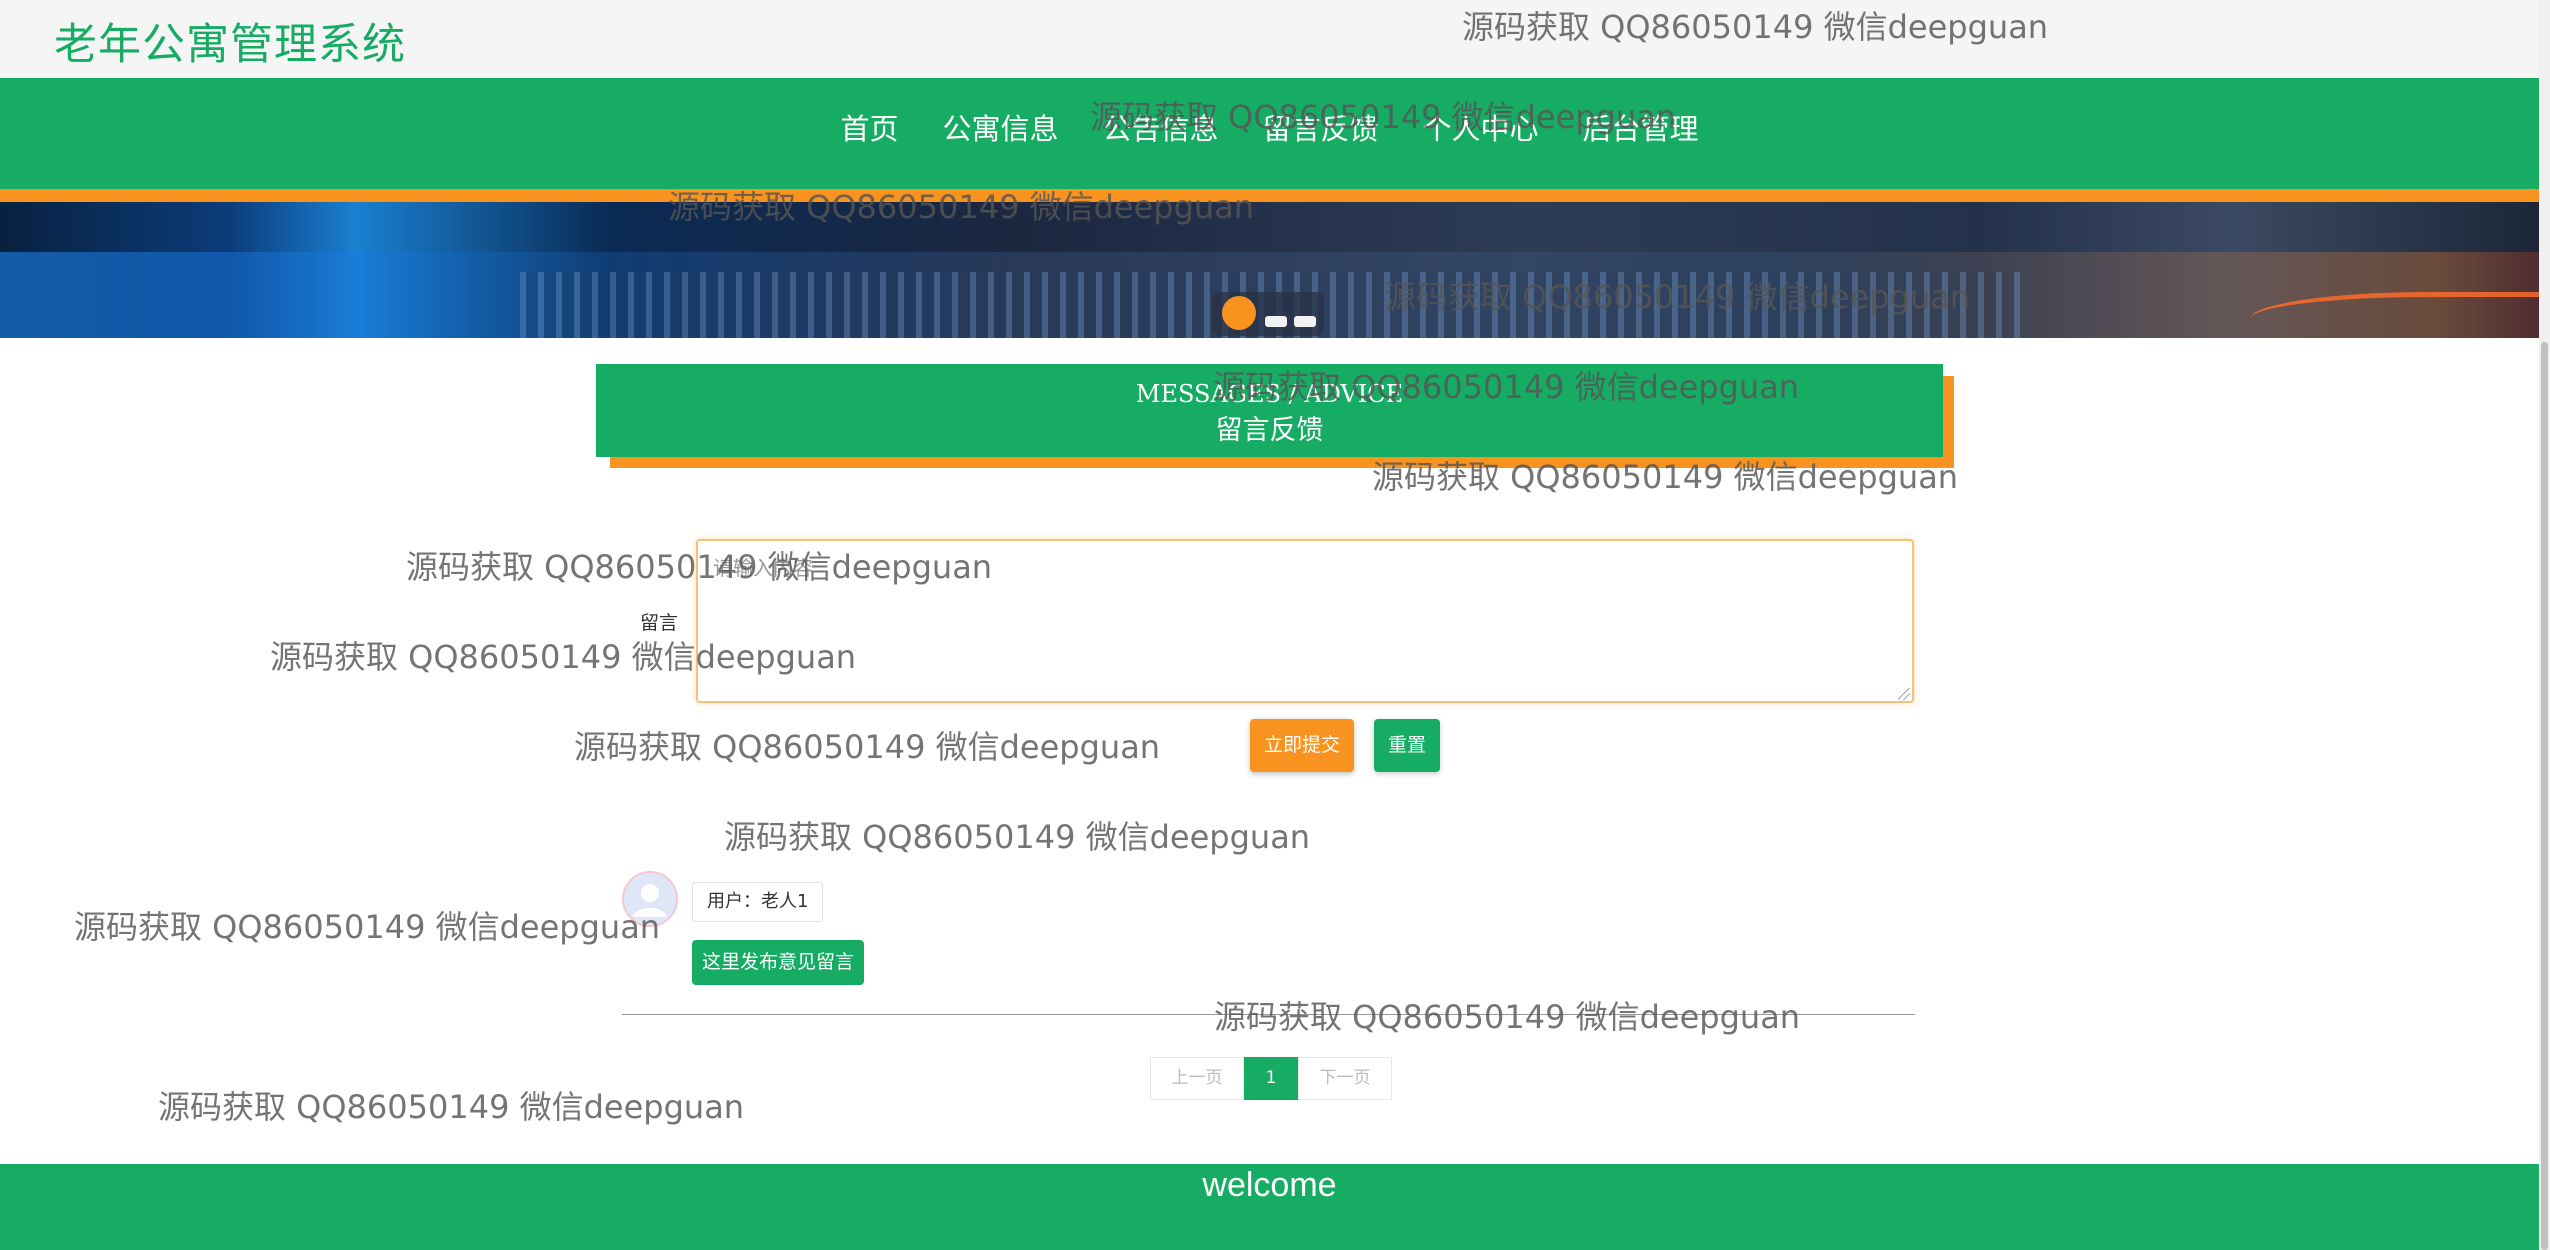 This screenshot has width=2550, height=1250. Describe the element at coordinates (1269, 430) in the screenshot. I see `section-title-cn: 留言反馈` at that location.